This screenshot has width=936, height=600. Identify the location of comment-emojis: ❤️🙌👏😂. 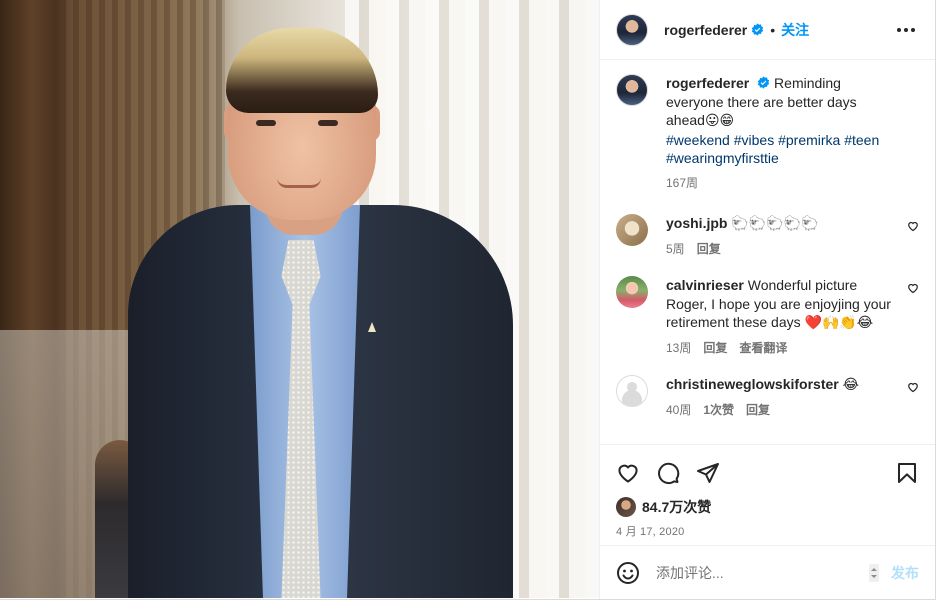
(839, 323).